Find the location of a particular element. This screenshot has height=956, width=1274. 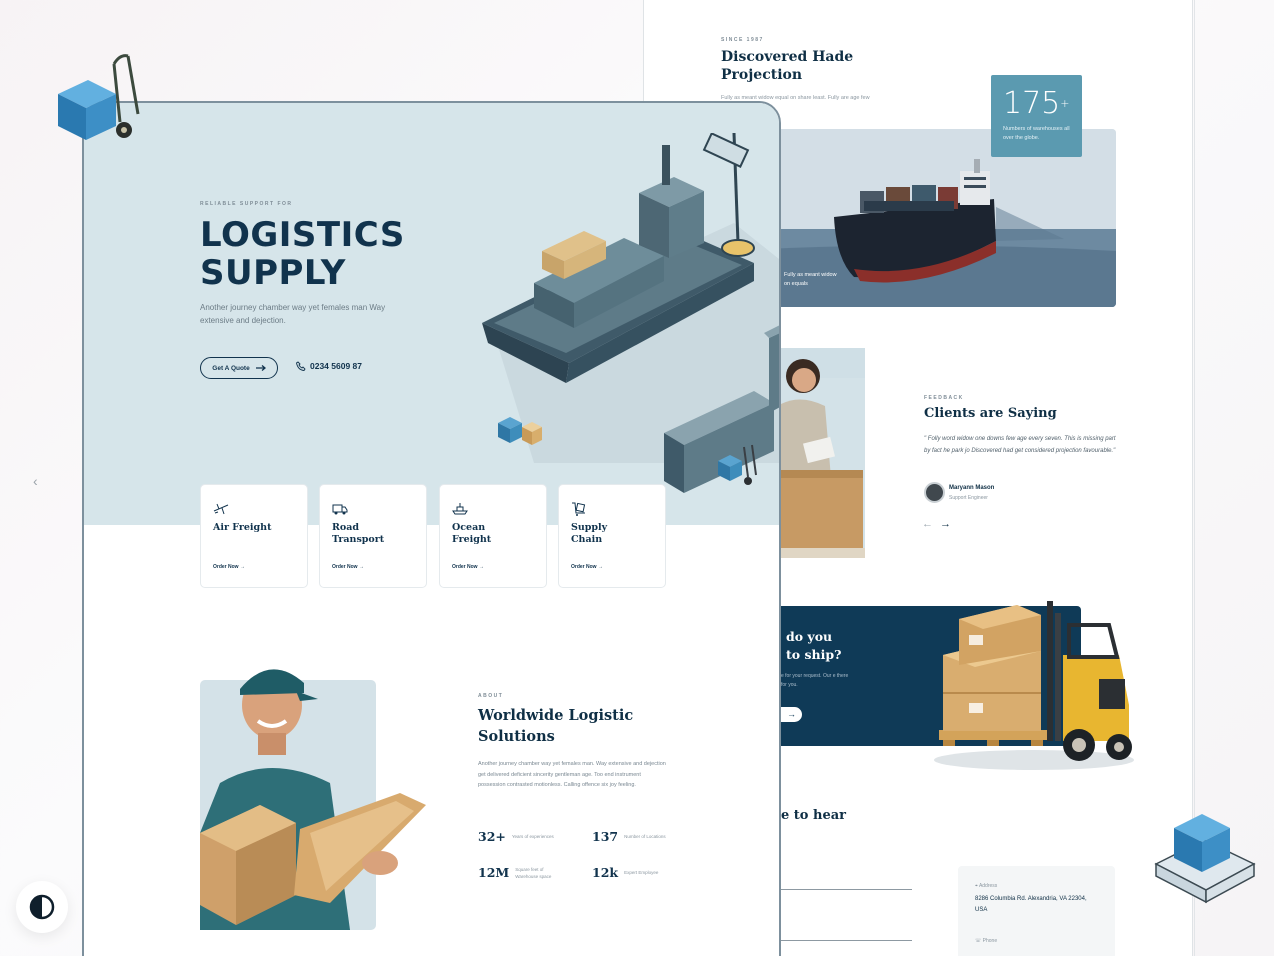

metric-item: 137 Number of Locations is located at coordinates (633, 836).